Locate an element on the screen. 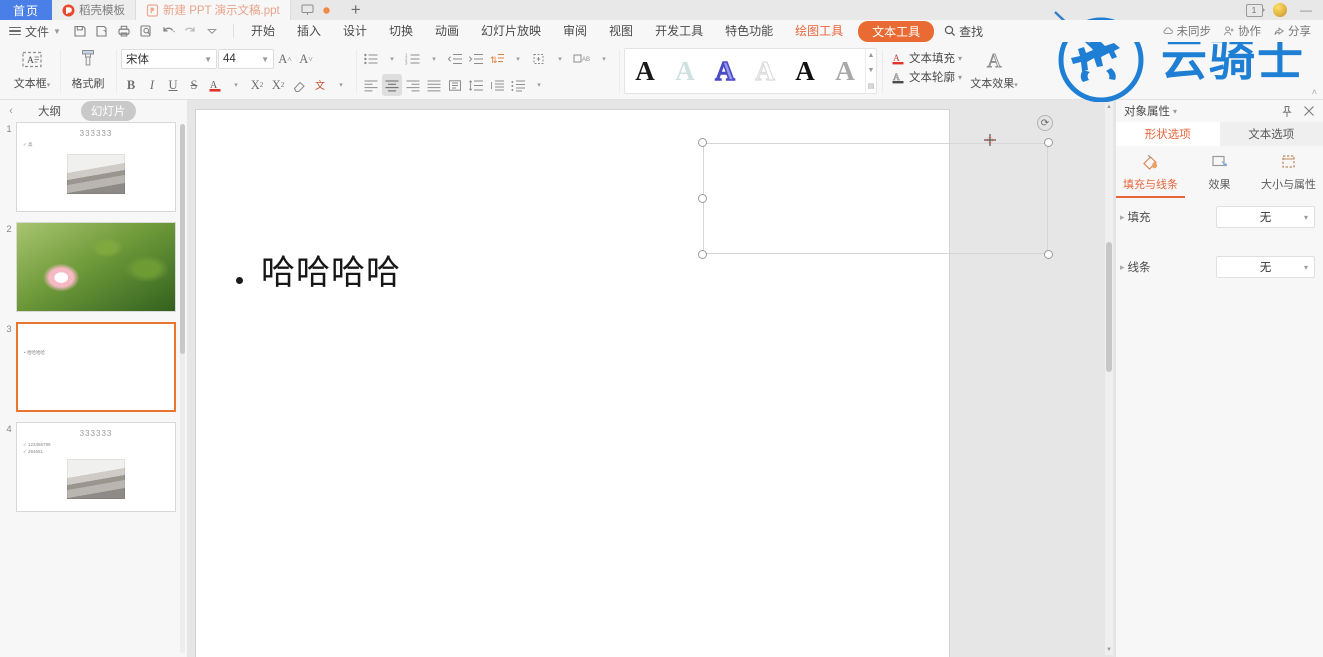 The height and width of the screenshot is (657, 1323). superscript-button: X2 is located at coordinates (257, 85).